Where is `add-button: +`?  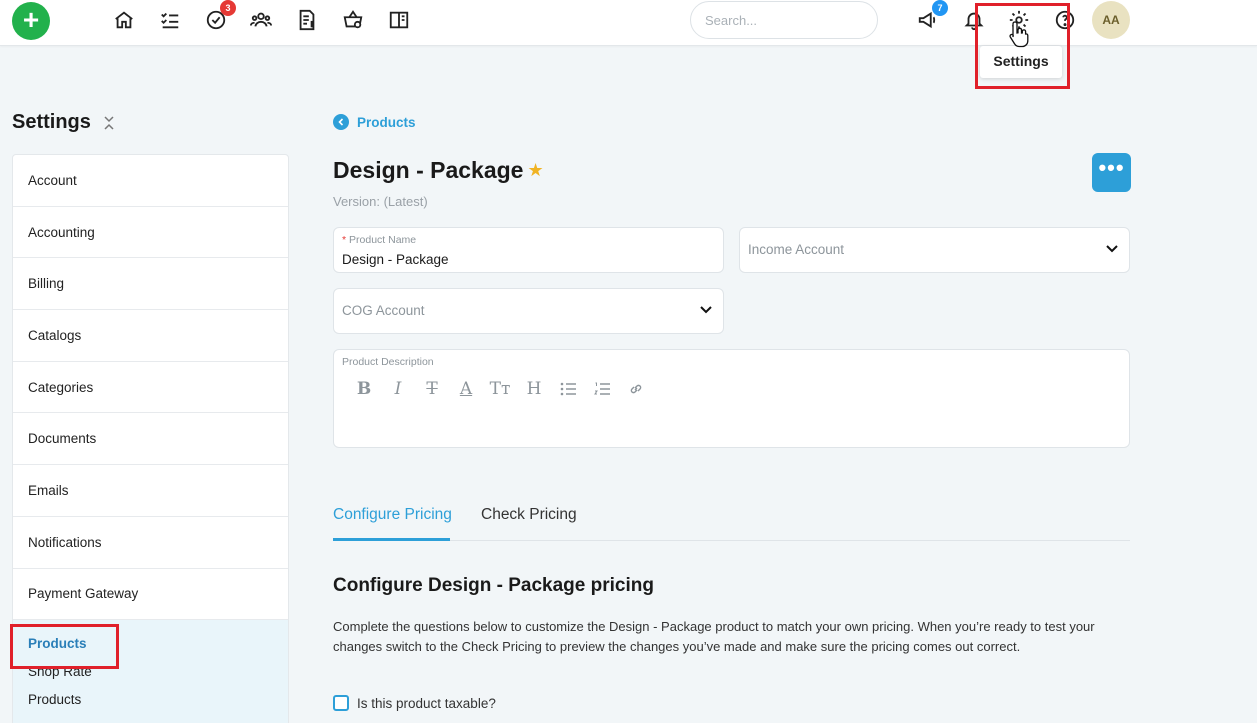 add-button: + is located at coordinates (31, 21).